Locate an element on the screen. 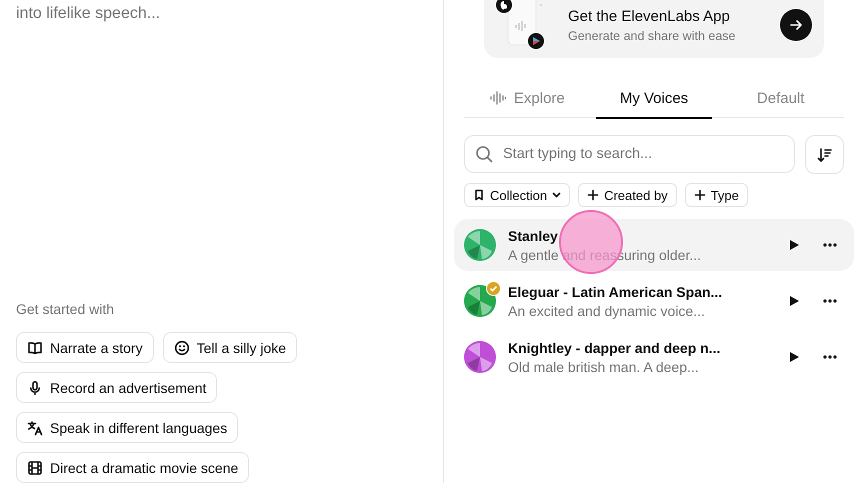  sort-button is located at coordinates (824, 154).